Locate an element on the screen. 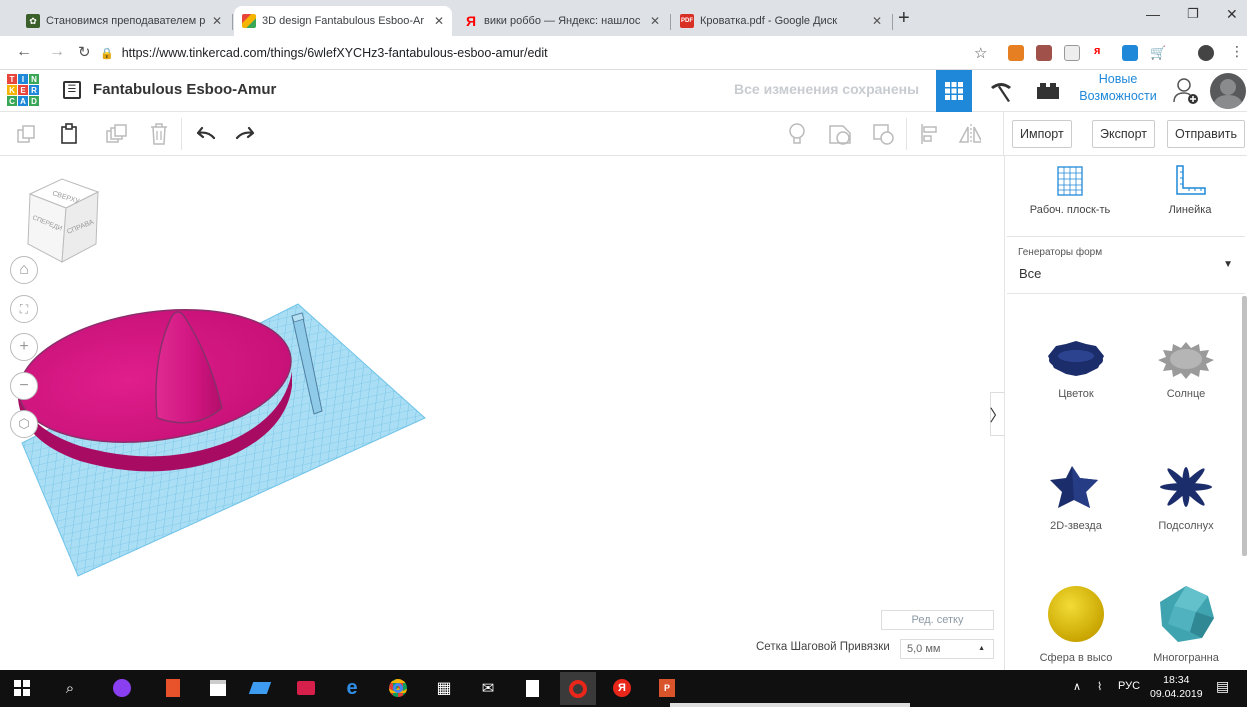 This screenshot has height=707, width=1247. align-button is located at coordinates (929, 134).